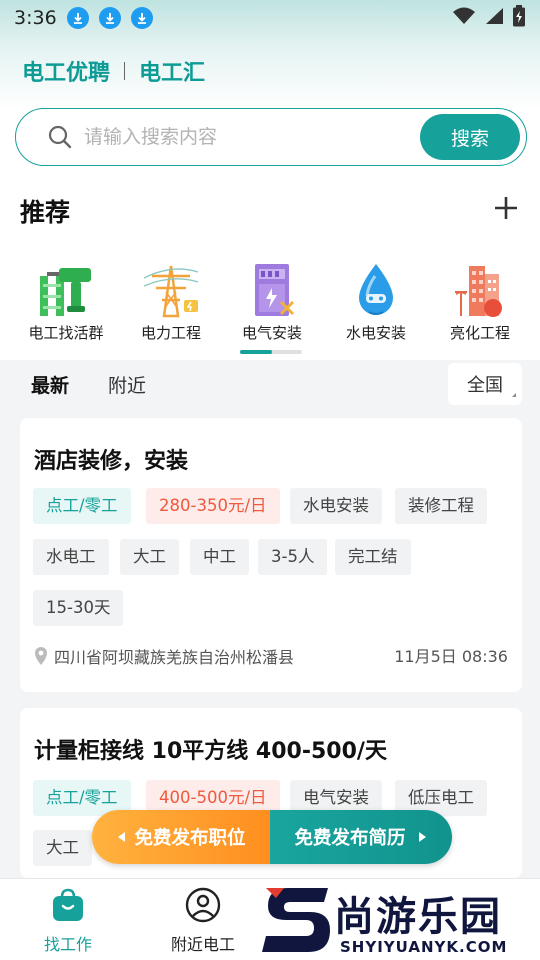 This screenshot has width=540, height=960. What do you see at coordinates (271, 137) in the screenshot?
I see `search-bar: 搜索` at bounding box center [271, 137].